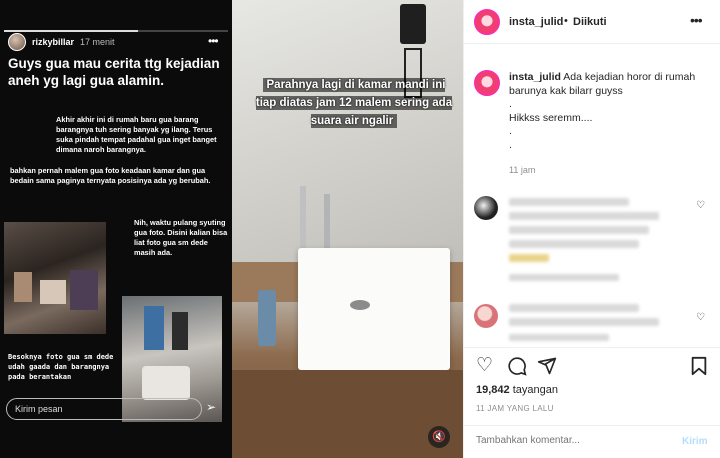 Image resolution: width=720 pixels, height=458 pixels. Describe the element at coordinates (487, 22) in the screenshot. I see `avatar` at that location.